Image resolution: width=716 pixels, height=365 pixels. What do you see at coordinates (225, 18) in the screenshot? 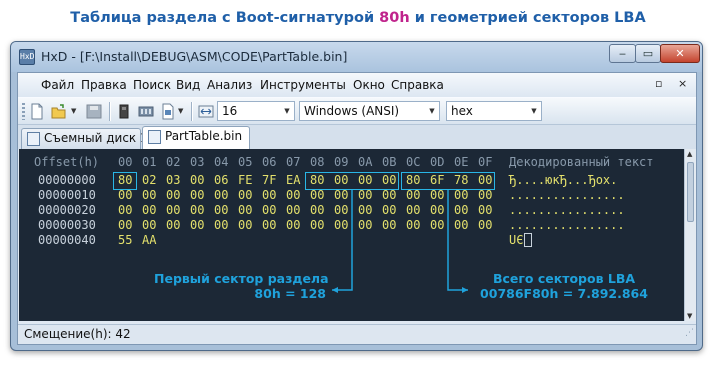
I see `caption-part1: Таблица раздела с Boot-сигнатурой` at bounding box center [225, 18].